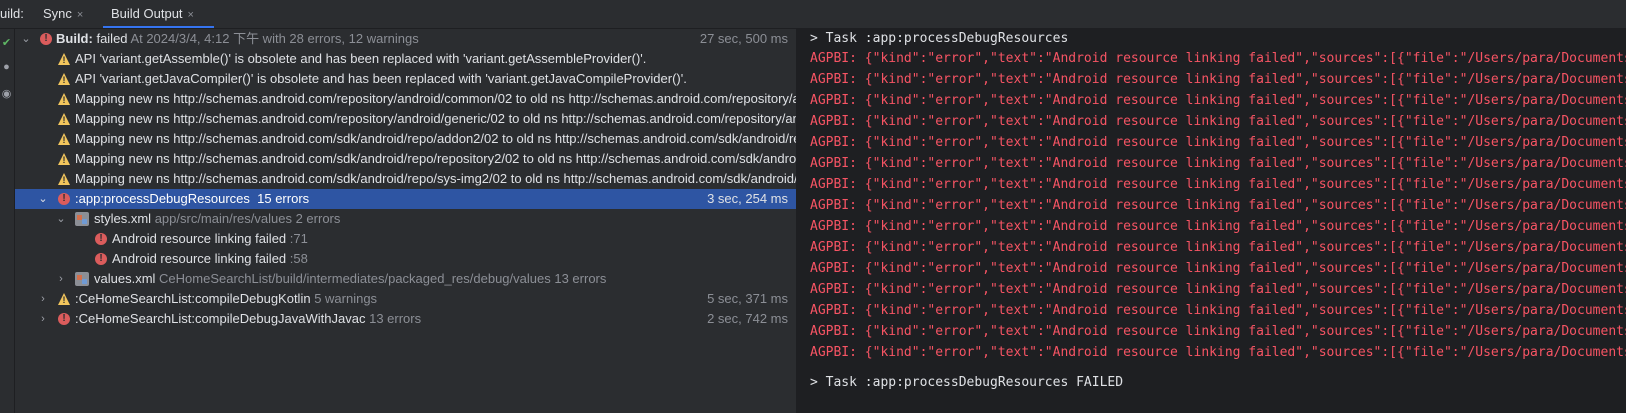 Image resolution: width=1626 pixels, height=413 pixels. I want to click on tab-build-output-label: Build Output, so click(147, 13).